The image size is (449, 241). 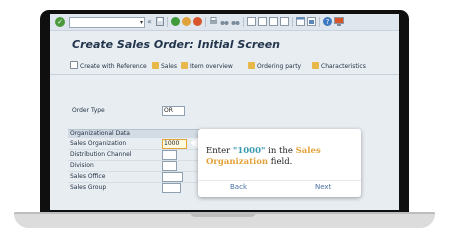 What do you see at coordinates (172, 177) in the screenshot?
I see `sales-office-field` at bounding box center [172, 177].